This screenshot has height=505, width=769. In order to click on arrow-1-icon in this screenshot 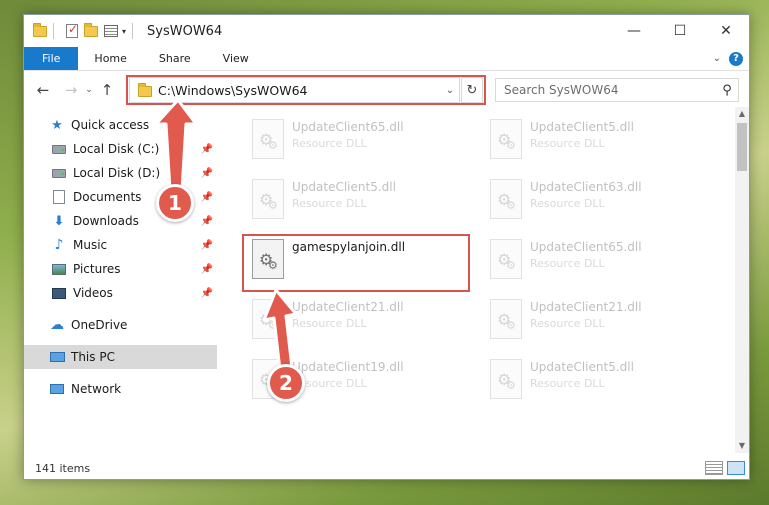, I will do `click(176, 145)`.